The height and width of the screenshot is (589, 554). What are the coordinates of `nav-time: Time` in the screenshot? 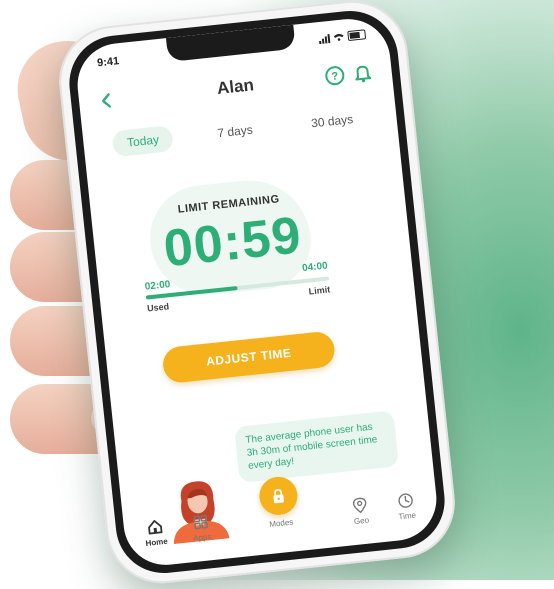 It's located at (406, 506).